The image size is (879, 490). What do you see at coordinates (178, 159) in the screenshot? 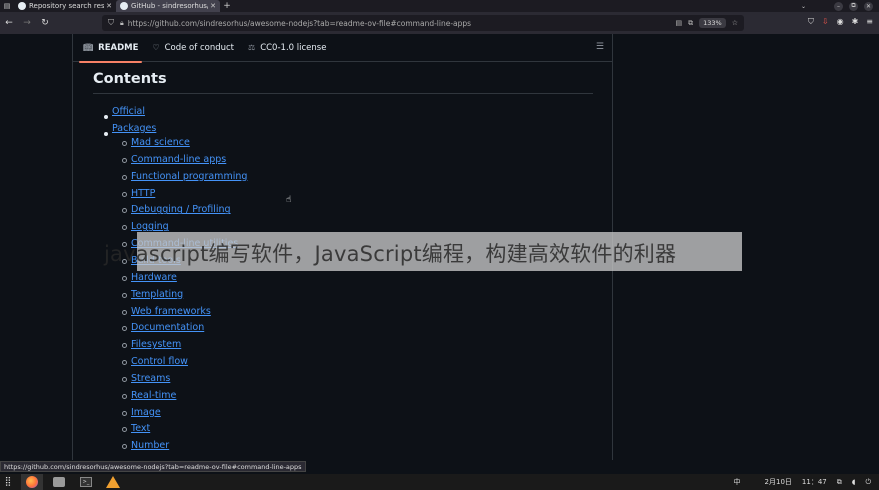
I see `toc-sub-link: Command-line apps` at bounding box center [178, 159].